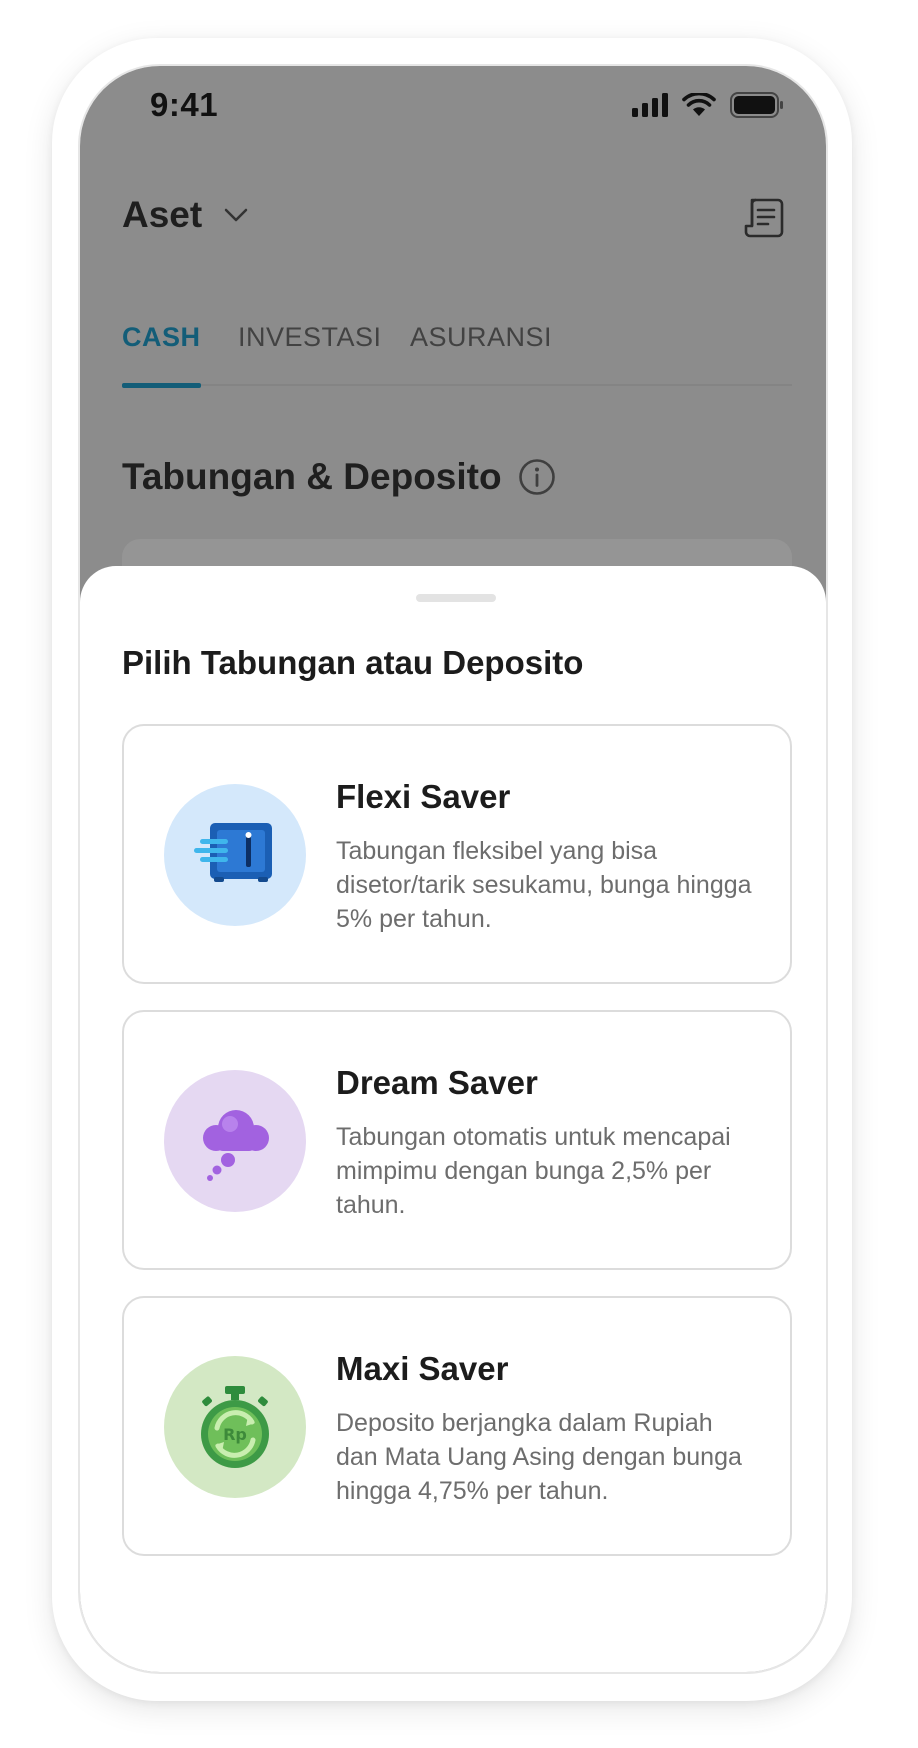 The height and width of the screenshot is (1748, 918). What do you see at coordinates (235, 1434) in the screenshot?
I see `svg-text: Rp` at bounding box center [235, 1434].